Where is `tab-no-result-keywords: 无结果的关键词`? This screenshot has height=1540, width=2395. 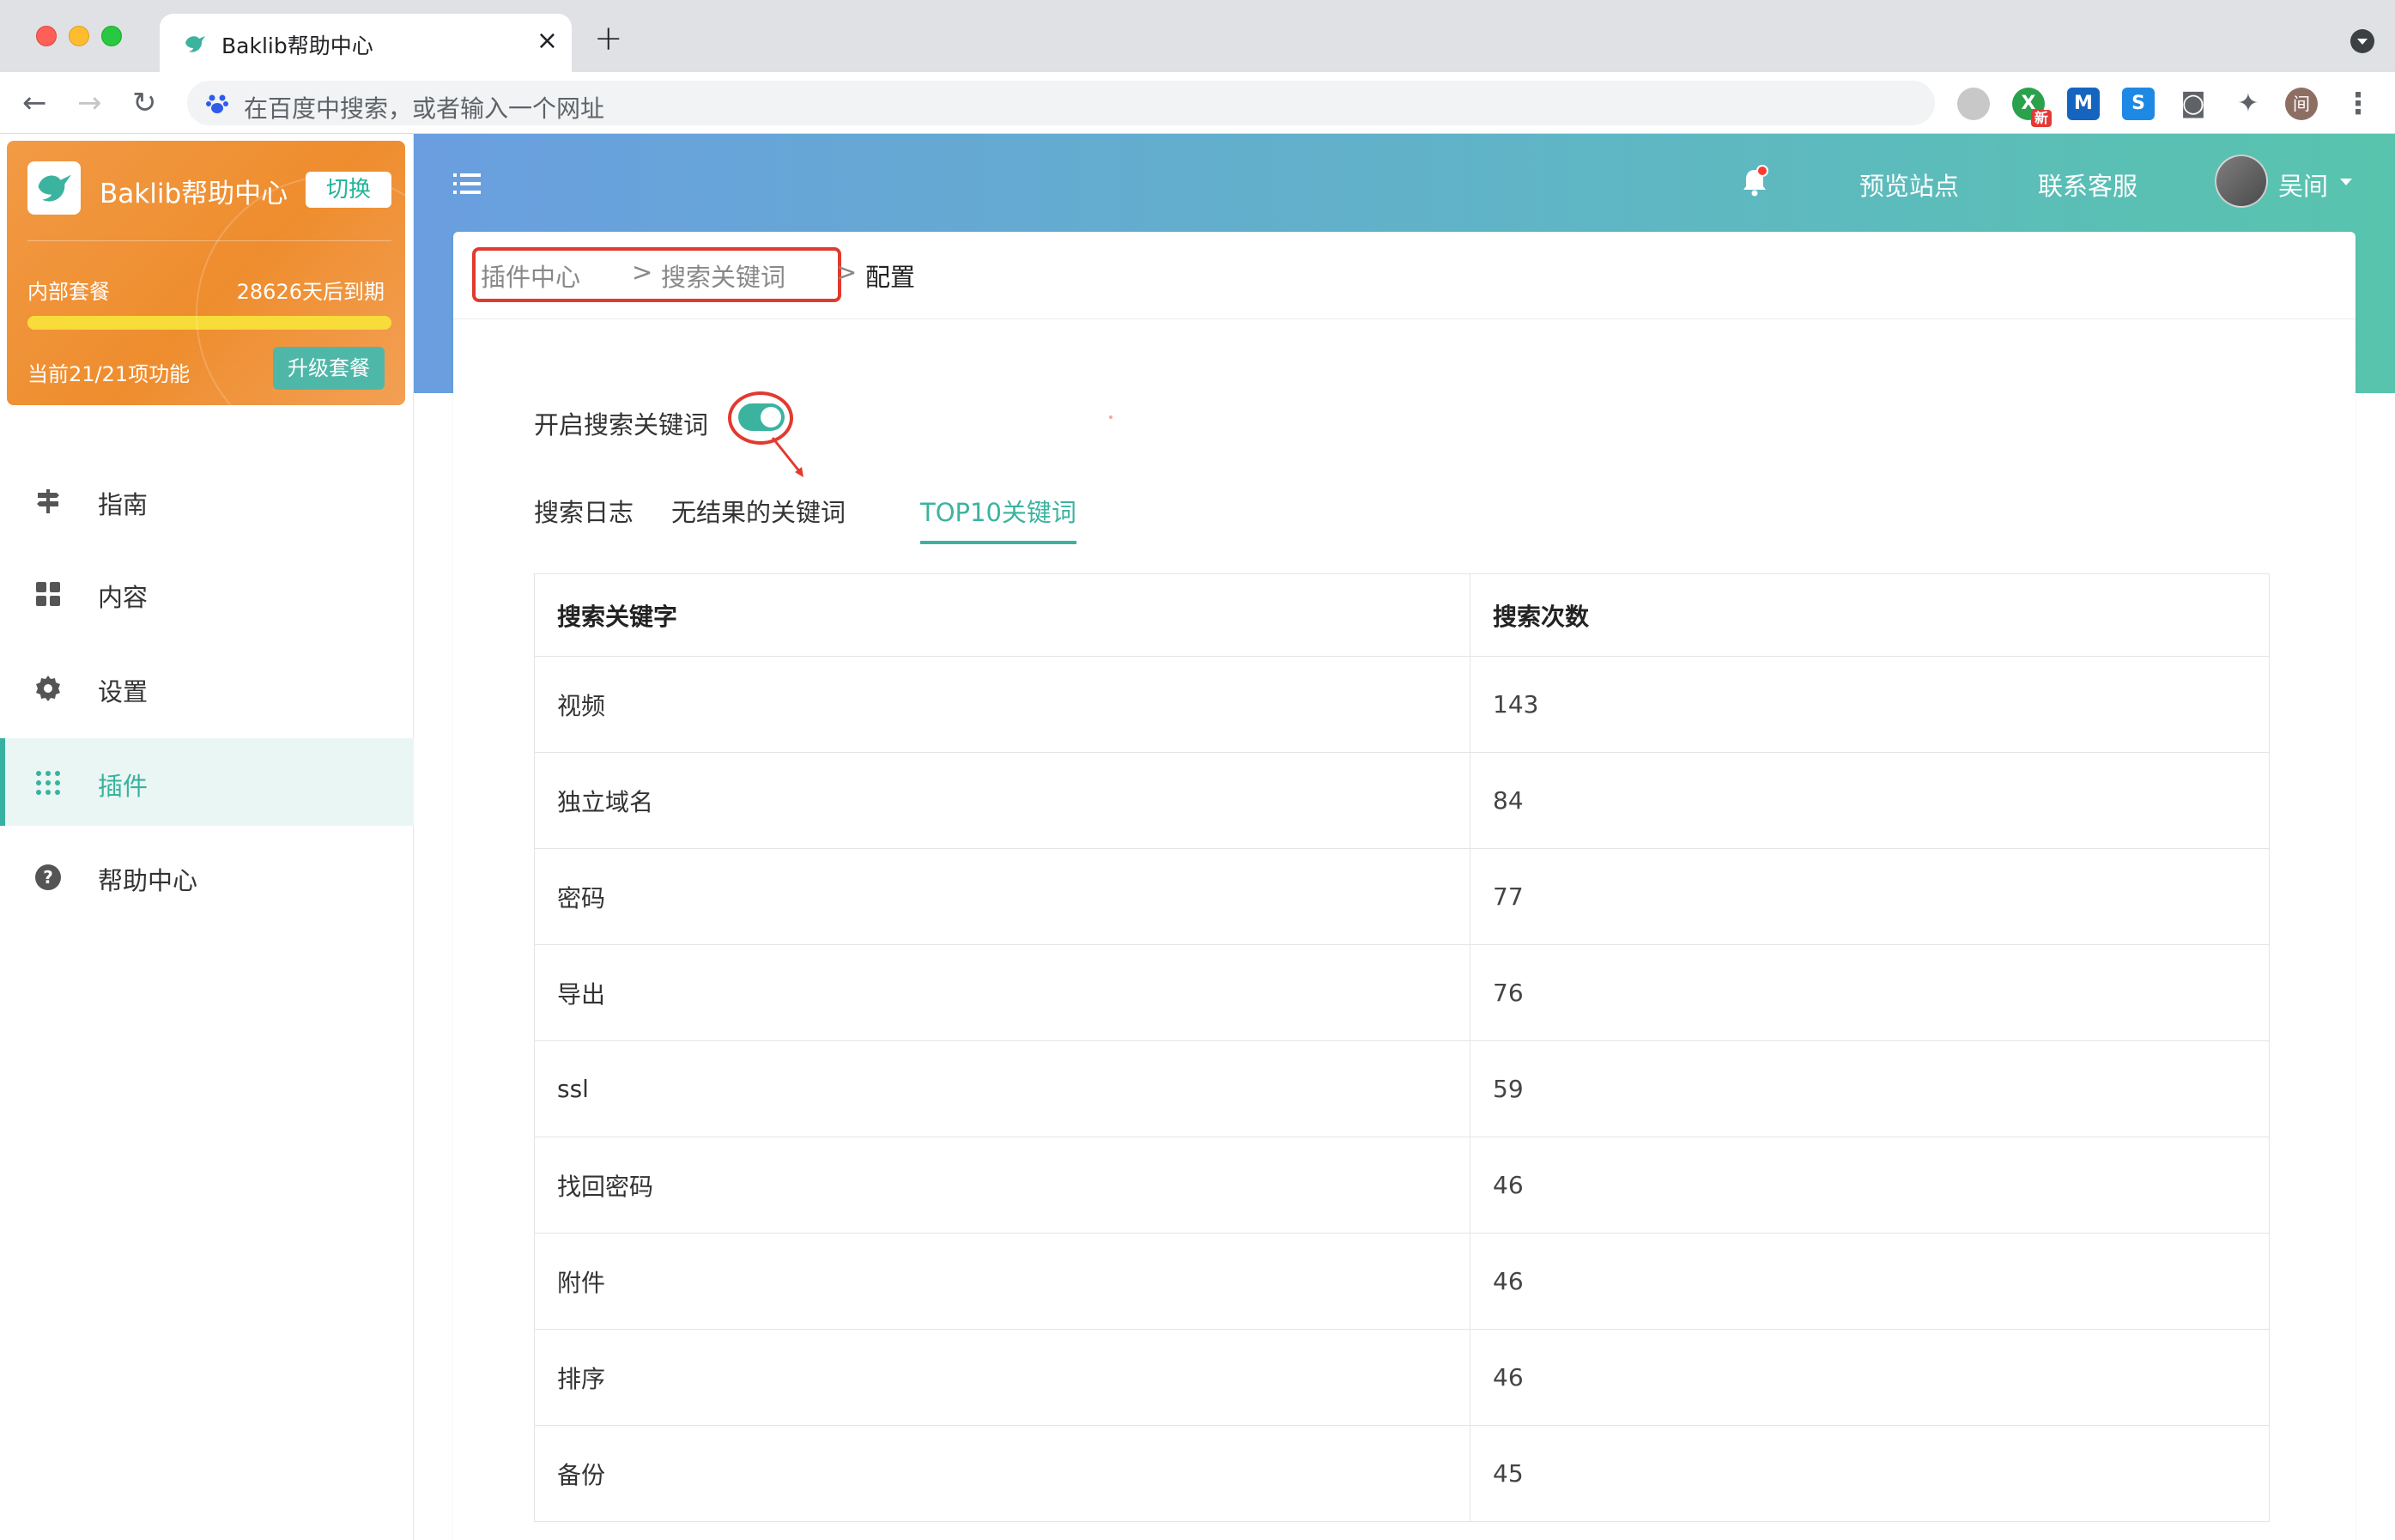
tab-no-result-keywords: 无结果的关键词 is located at coordinates (759, 518).